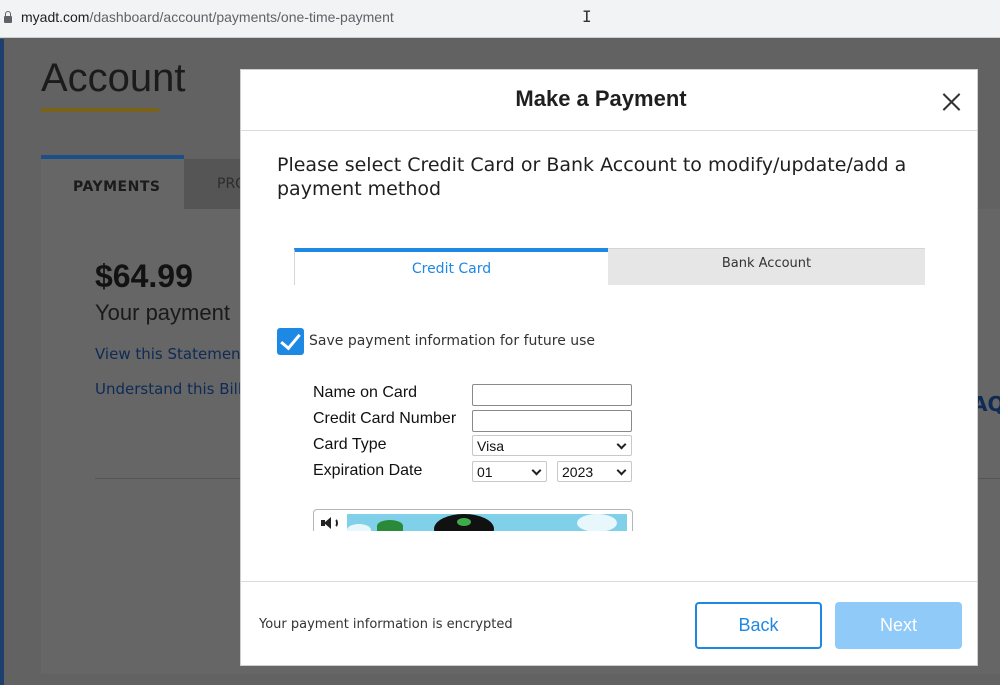 The height and width of the screenshot is (685, 1000). What do you see at coordinates (487, 522) in the screenshot?
I see `captcha-image` at bounding box center [487, 522].